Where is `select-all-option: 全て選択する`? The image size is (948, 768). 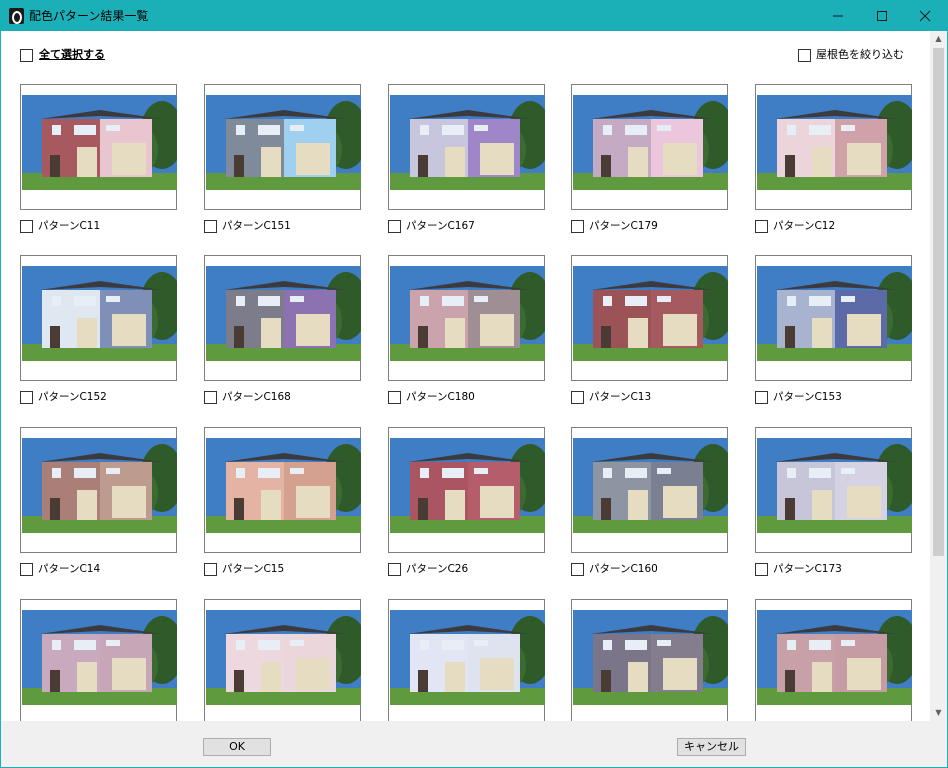
select-all-option: 全て選択する is located at coordinates (62, 55).